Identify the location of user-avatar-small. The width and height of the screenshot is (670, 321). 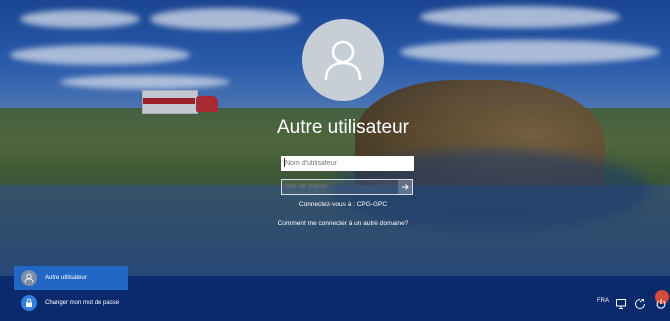
(29, 278).